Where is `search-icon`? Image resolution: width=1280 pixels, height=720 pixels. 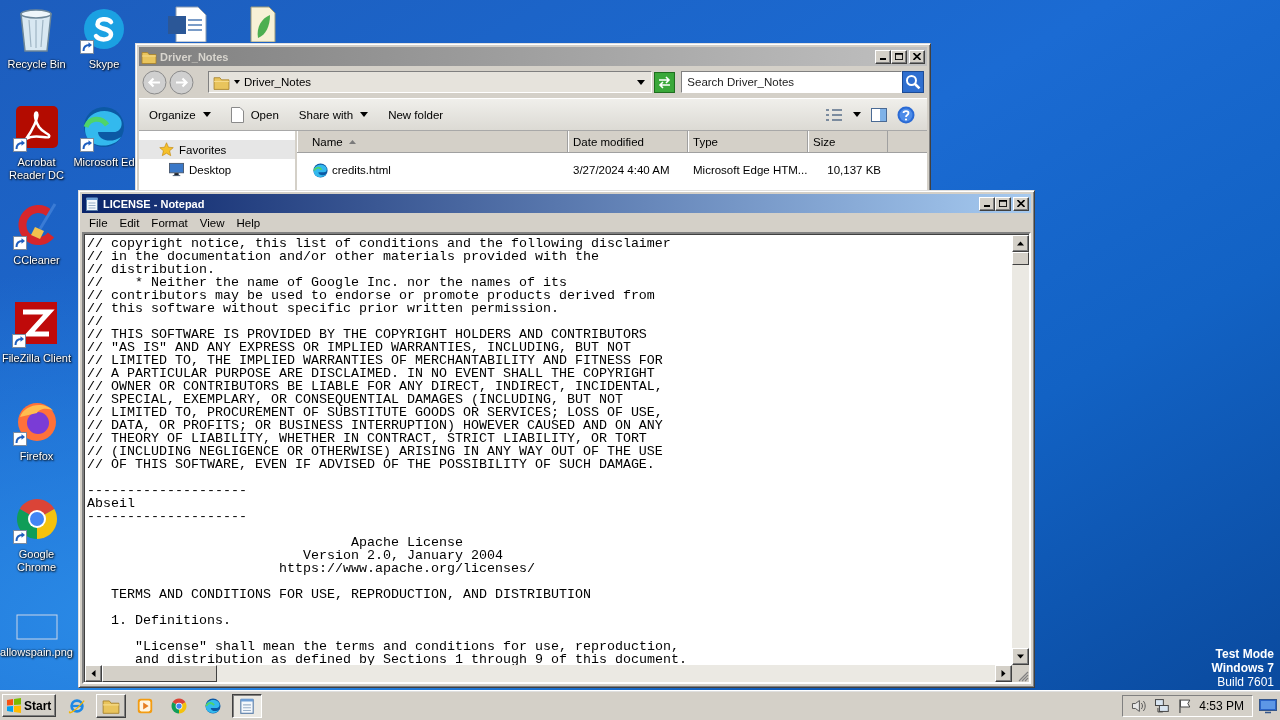 search-icon is located at coordinates (913, 82).